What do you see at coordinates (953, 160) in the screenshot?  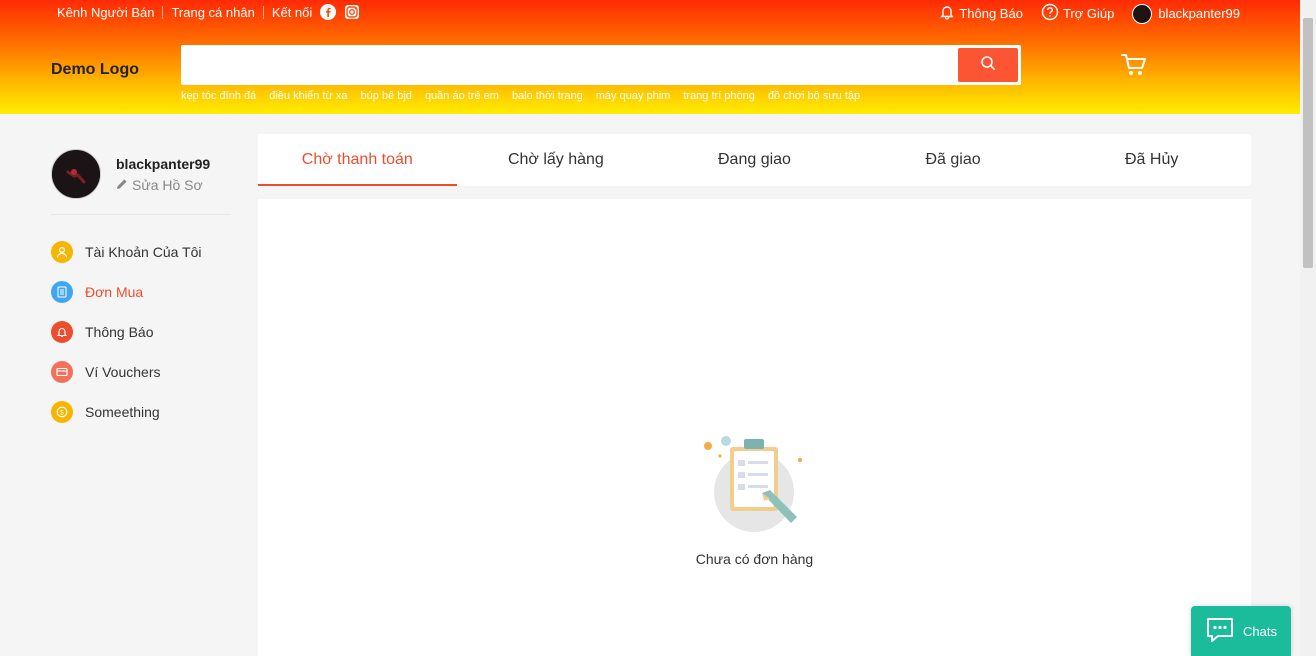 I see `tab-delivered: Đã giao` at bounding box center [953, 160].